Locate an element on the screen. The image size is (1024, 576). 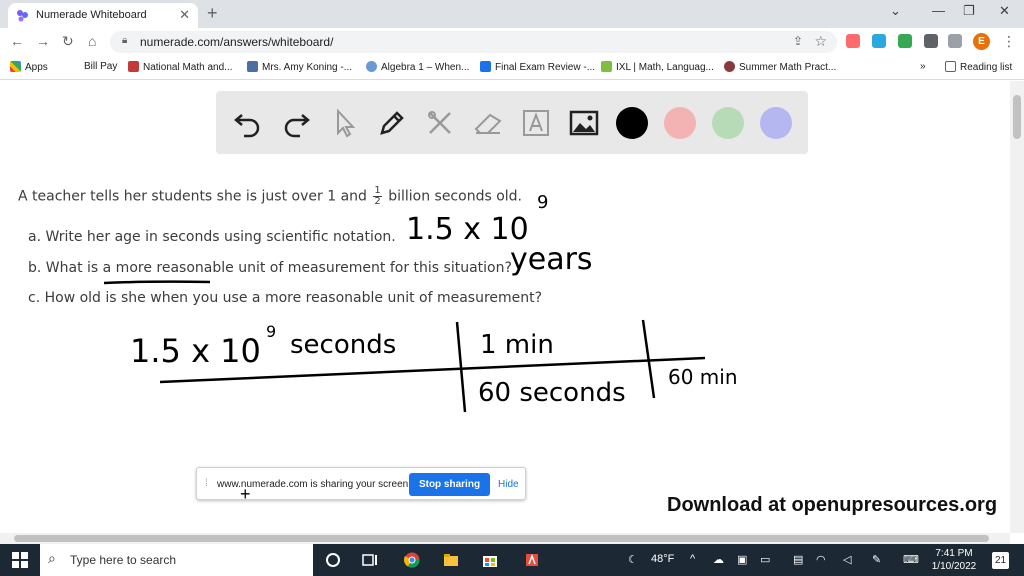
clock-time: 7:41 PM is located at coordinates (954, 553).